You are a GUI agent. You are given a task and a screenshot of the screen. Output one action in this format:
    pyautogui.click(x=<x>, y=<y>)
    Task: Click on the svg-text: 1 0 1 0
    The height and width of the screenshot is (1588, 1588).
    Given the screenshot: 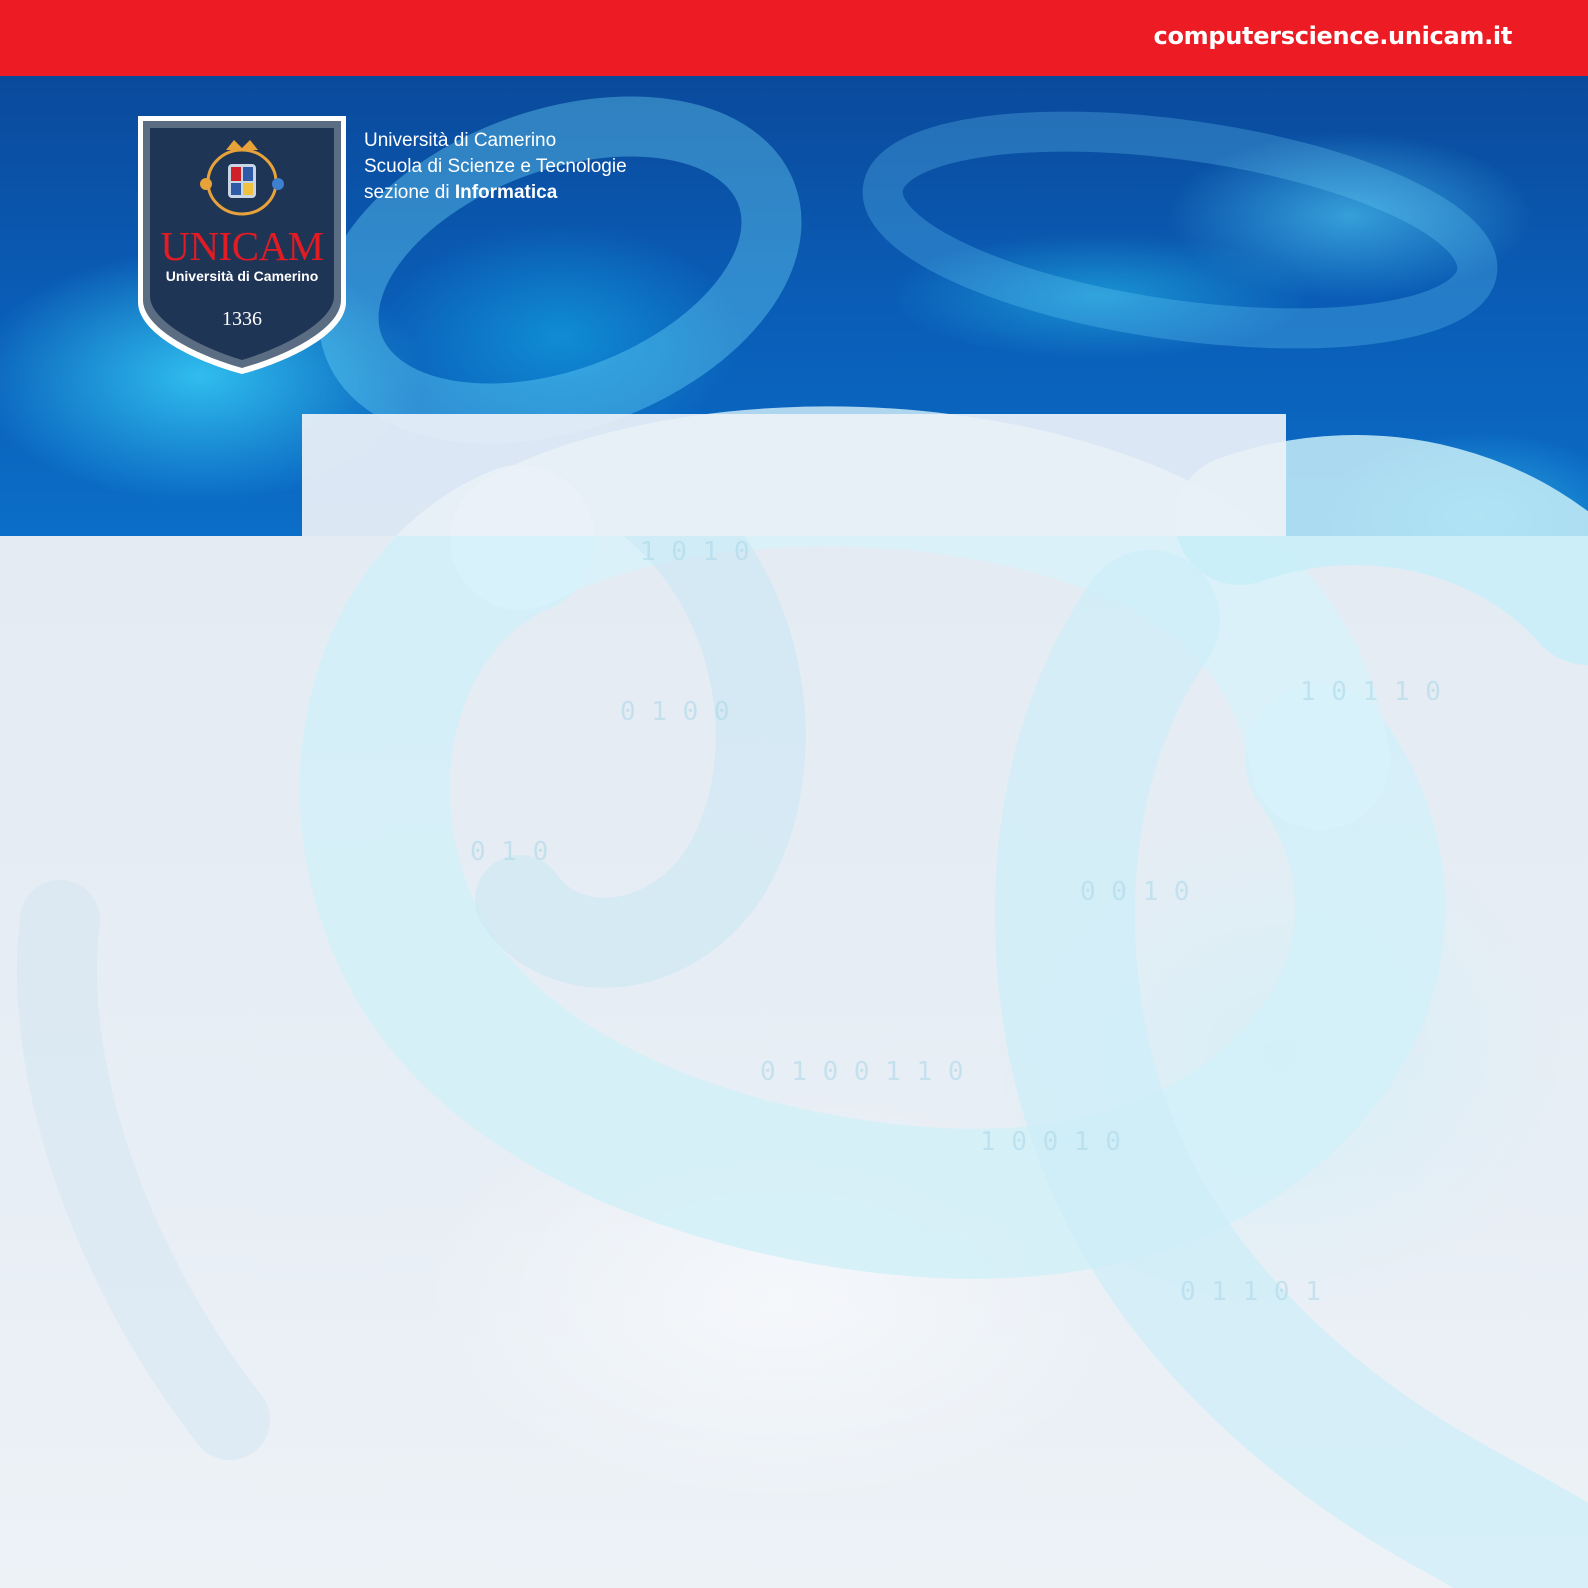 What is the action you would take?
    pyautogui.click(x=695, y=552)
    